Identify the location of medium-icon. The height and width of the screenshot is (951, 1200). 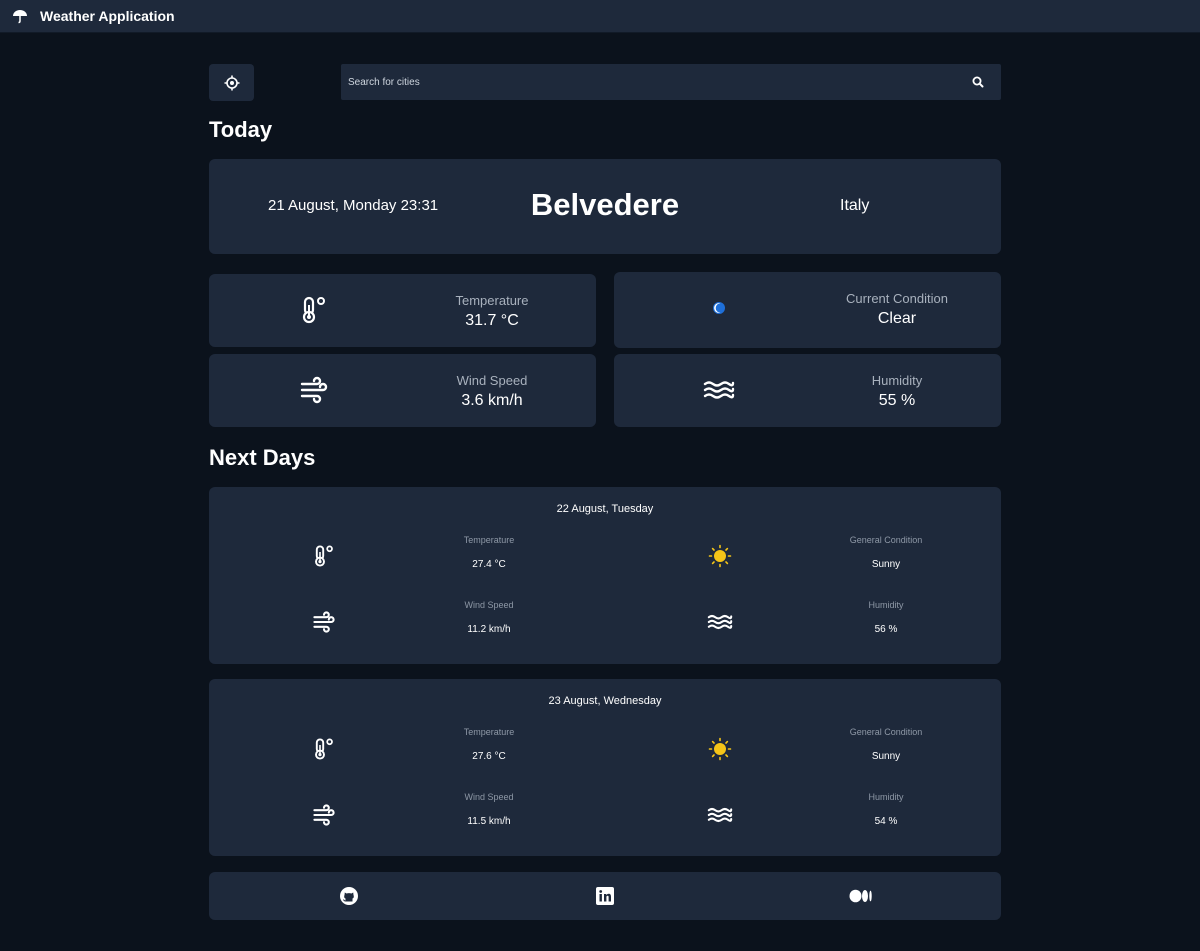
(861, 896).